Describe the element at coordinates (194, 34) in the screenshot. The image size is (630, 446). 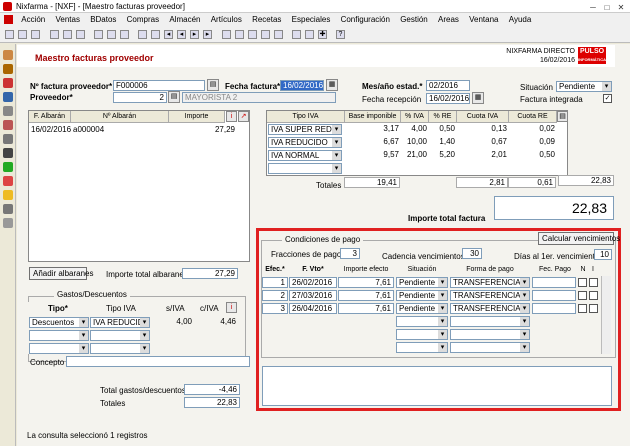
I see `next-record-icon: ▸` at that location.